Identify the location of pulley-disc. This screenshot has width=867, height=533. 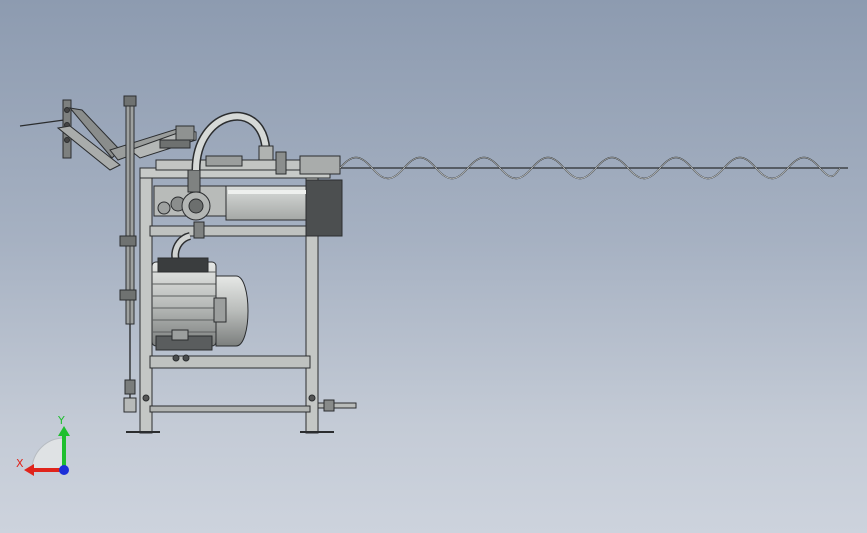
(128, 254).